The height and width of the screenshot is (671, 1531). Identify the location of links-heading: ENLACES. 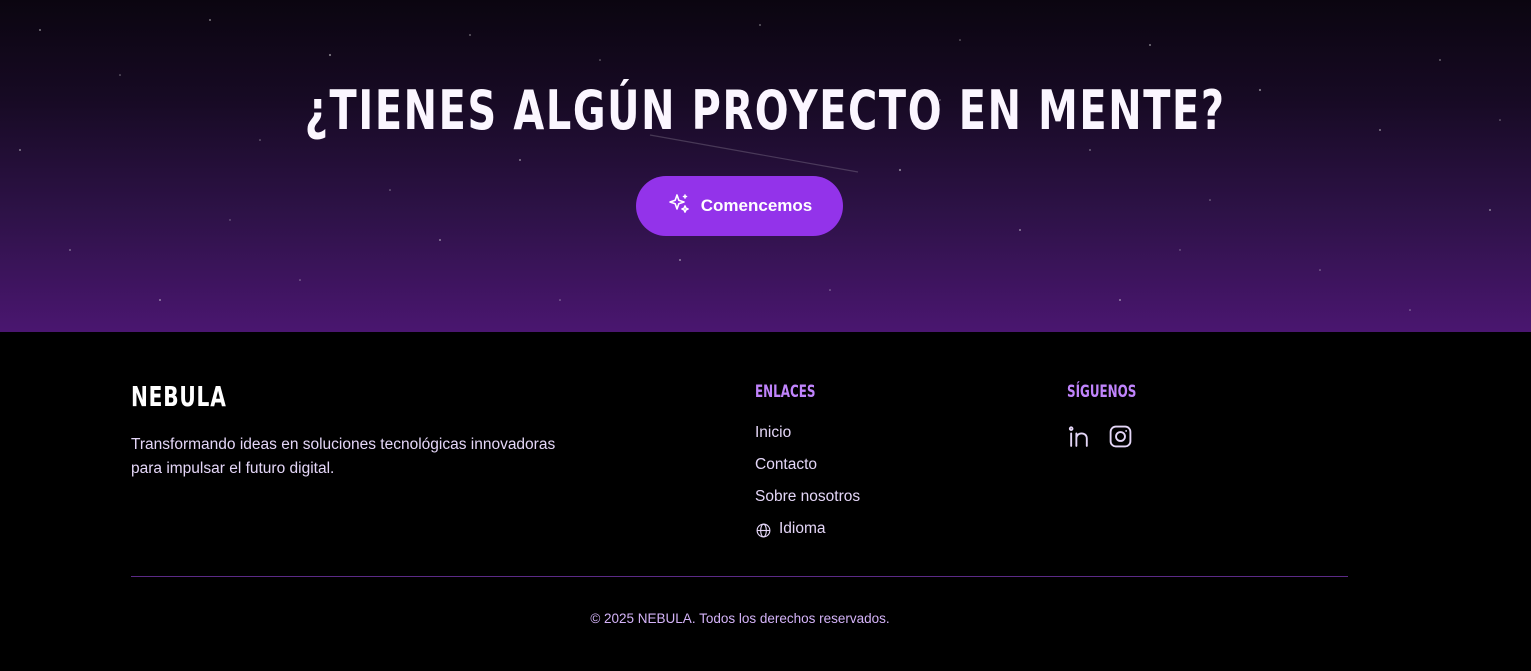
(785, 392).